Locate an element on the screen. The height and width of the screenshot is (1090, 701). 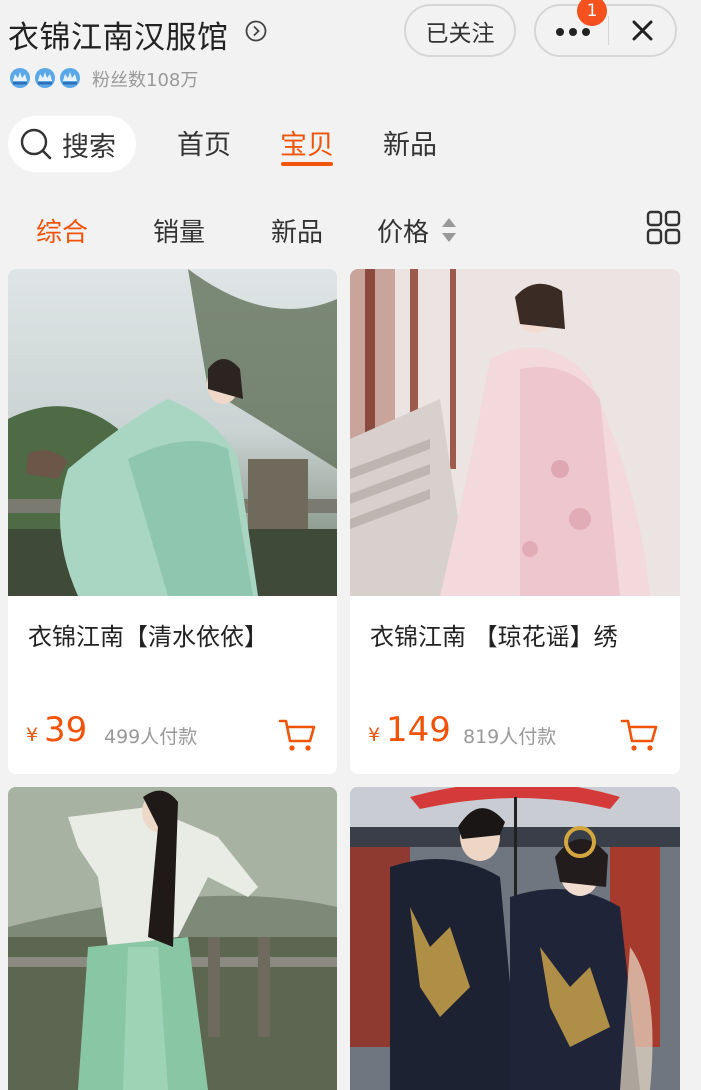
follow-button: 已关注 is located at coordinates (460, 30).